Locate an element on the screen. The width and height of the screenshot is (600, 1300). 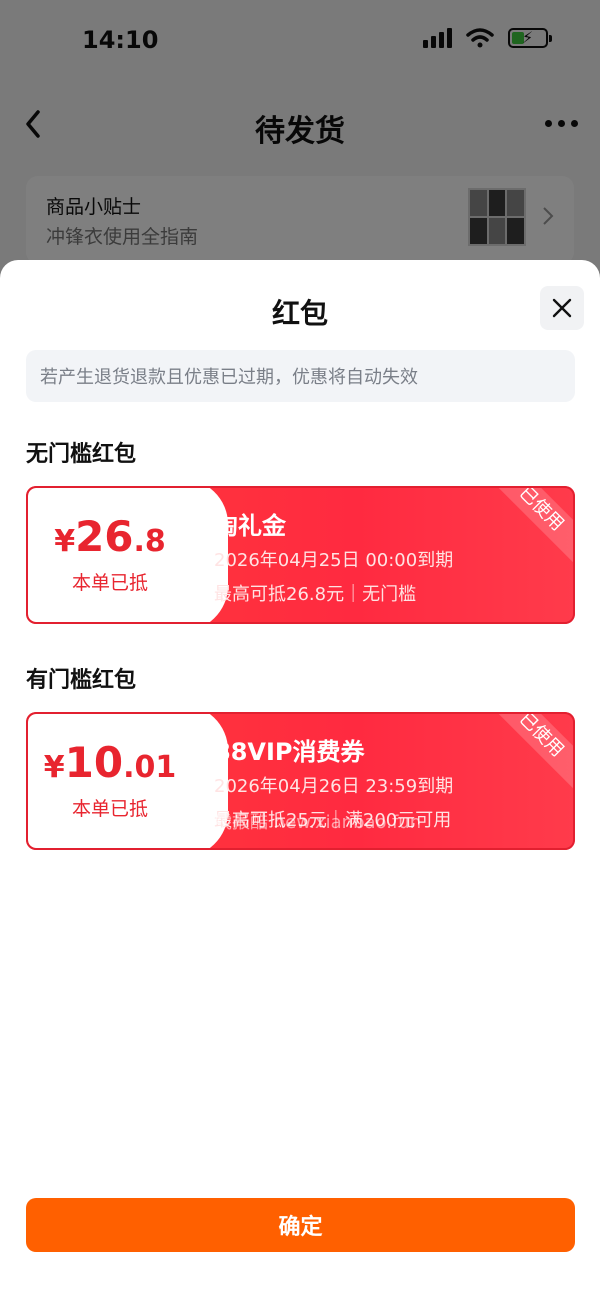
section-heading-no-threshold: 无门槛红包 is located at coordinates (81, 454).